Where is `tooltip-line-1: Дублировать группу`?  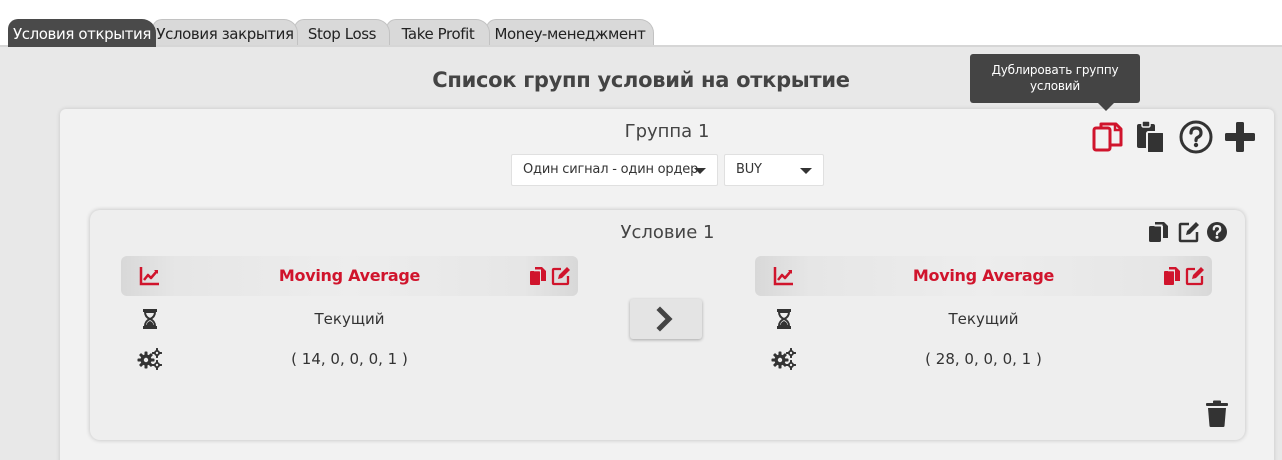 tooltip-line-1: Дублировать группу is located at coordinates (1055, 70).